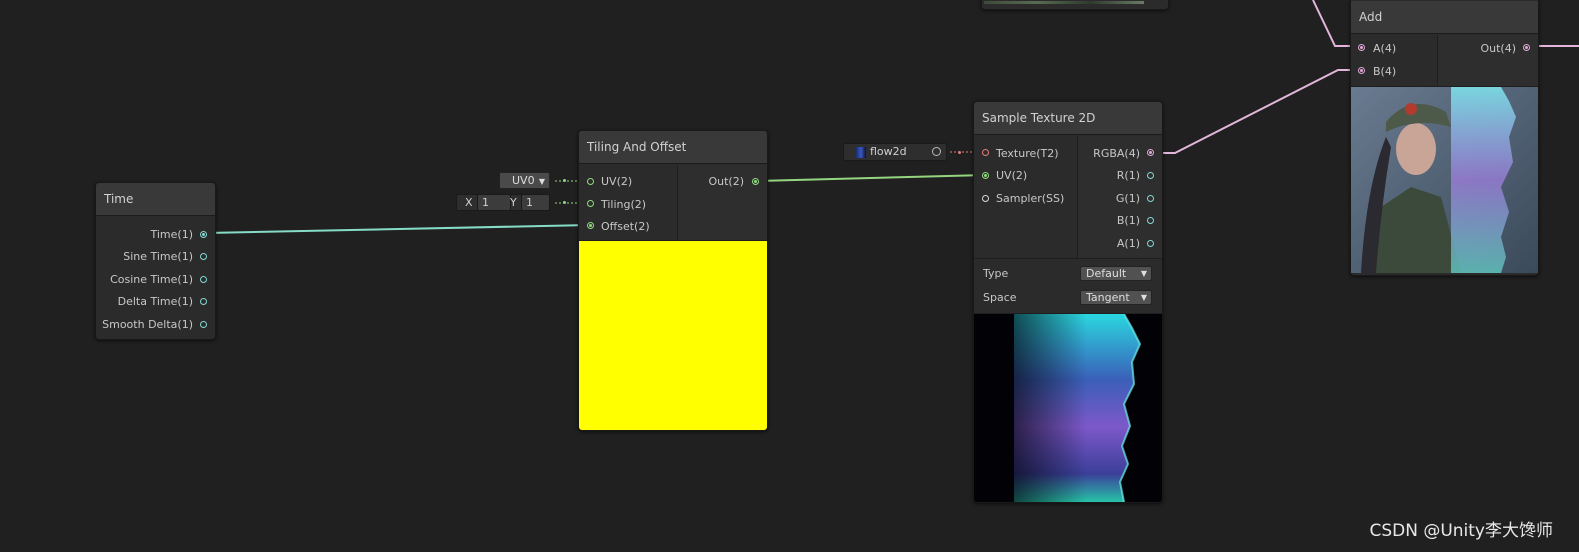 The height and width of the screenshot is (552, 1579). I want to click on port-label: A(4), so click(1385, 48).